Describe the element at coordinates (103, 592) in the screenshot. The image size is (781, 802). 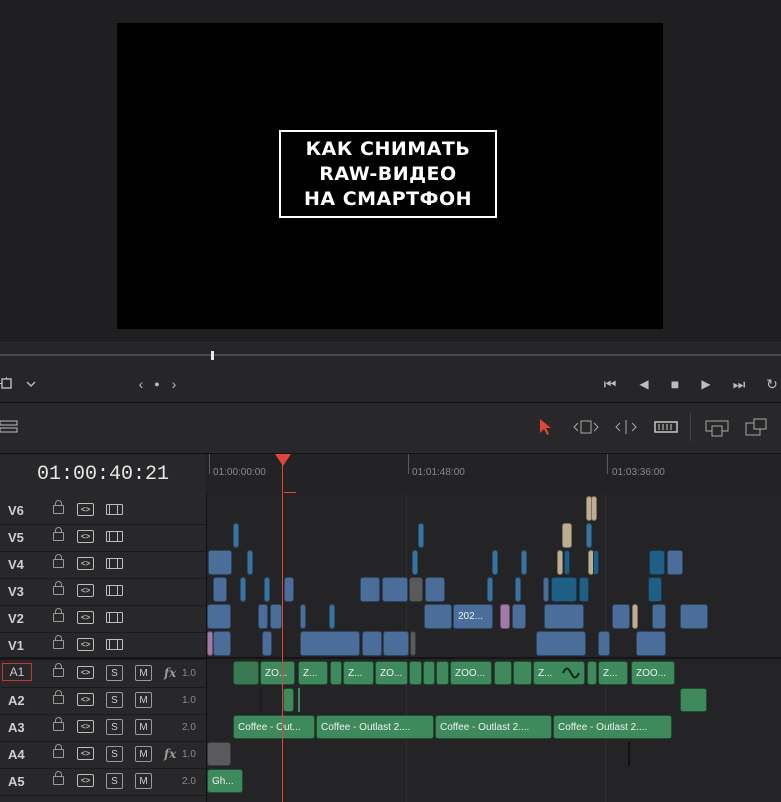
I see `track-header-v3: V3 <>` at that location.